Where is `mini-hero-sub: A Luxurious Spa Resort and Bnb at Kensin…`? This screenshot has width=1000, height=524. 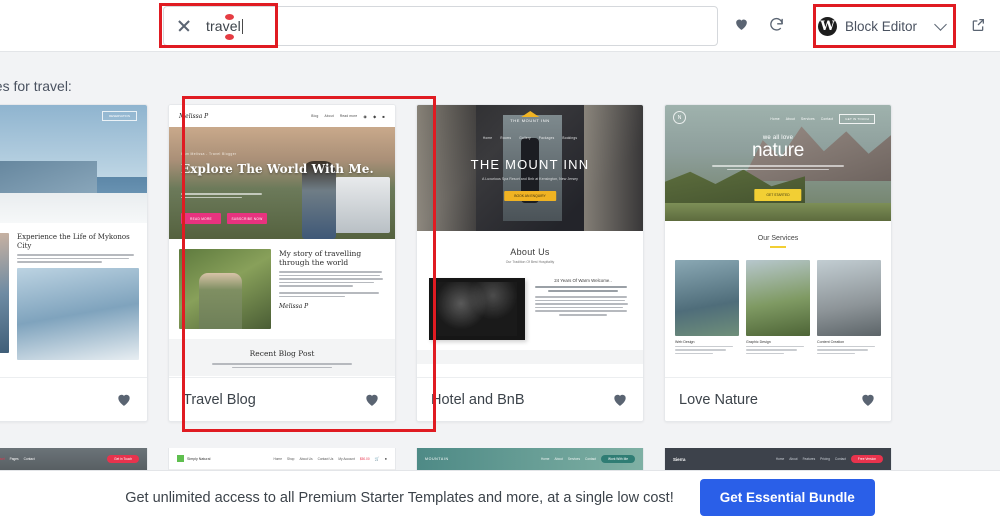
mini-hero-sub: A Luxurious Spa Resort and Bnb at Kensin… is located at coordinates (530, 179).